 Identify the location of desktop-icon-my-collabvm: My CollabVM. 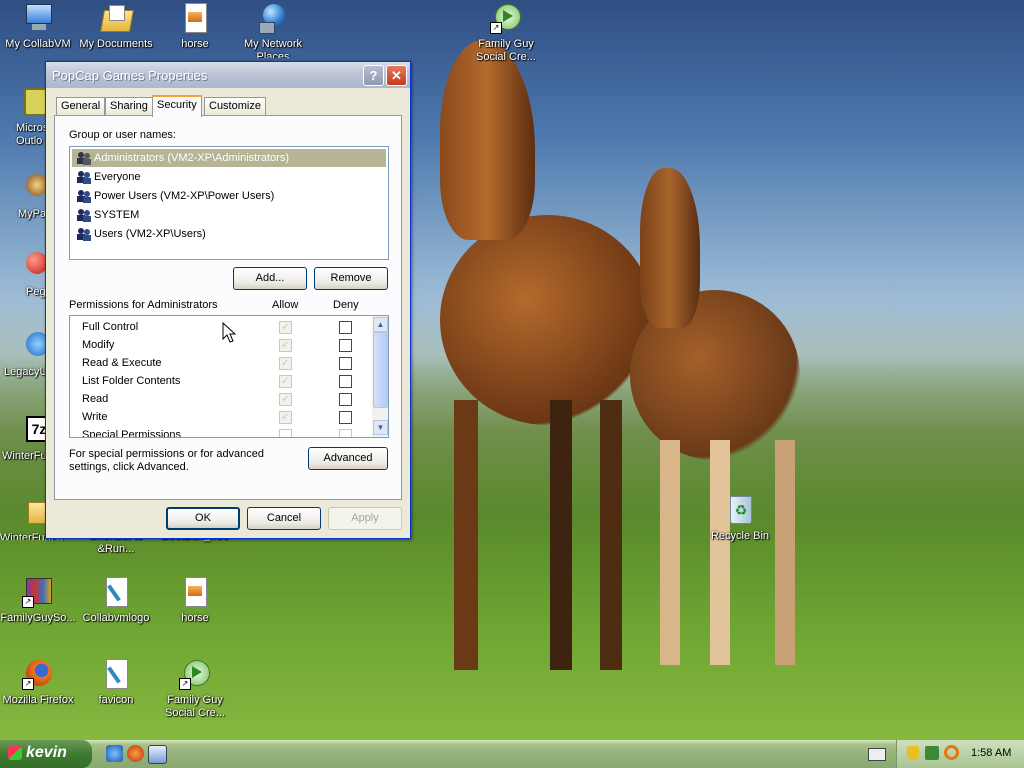
(38, 26).